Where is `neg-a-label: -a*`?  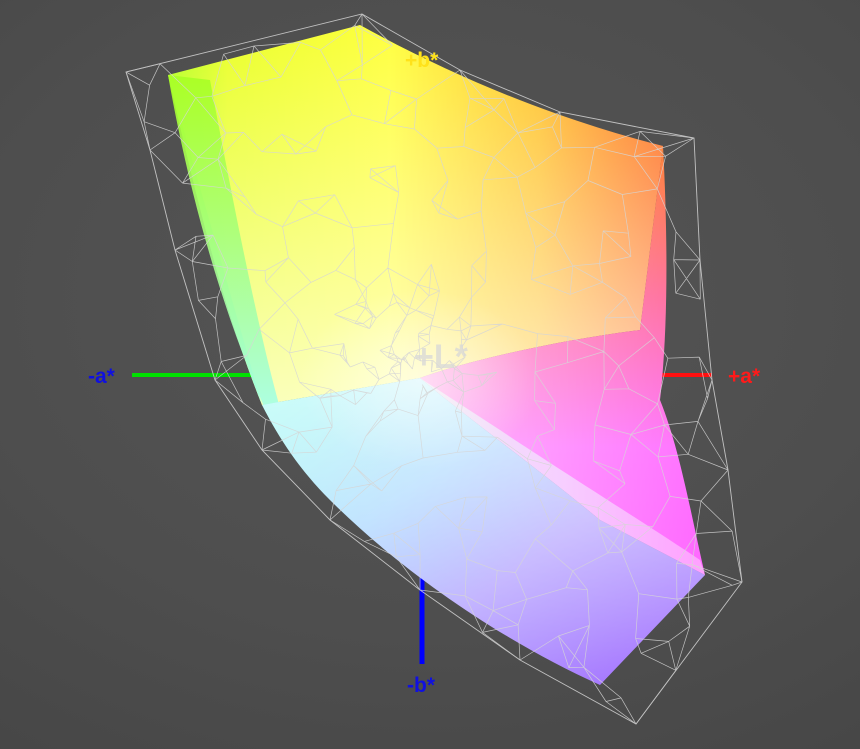
neg-a-label: -a* is located at coordinates (102, 376).